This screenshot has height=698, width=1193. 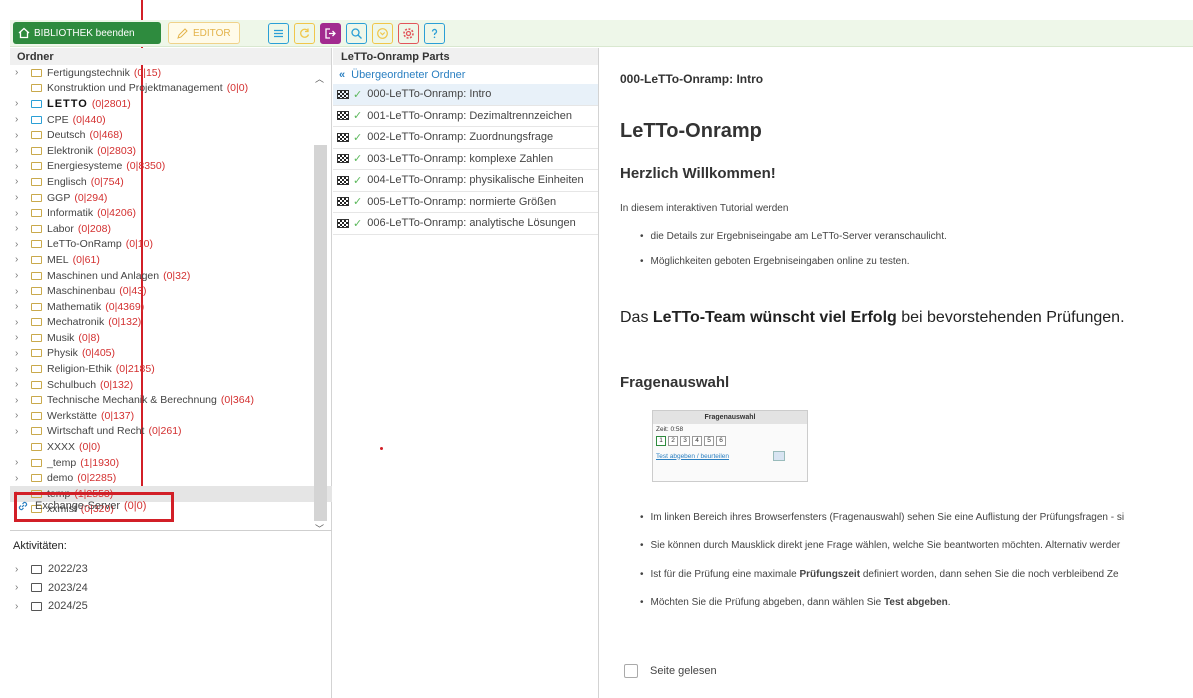 What do you see at coordinates (171, 104) in the screenshot?
I see `folder-item: › LETTO (0|2801)` at bounding box center [171, 104].